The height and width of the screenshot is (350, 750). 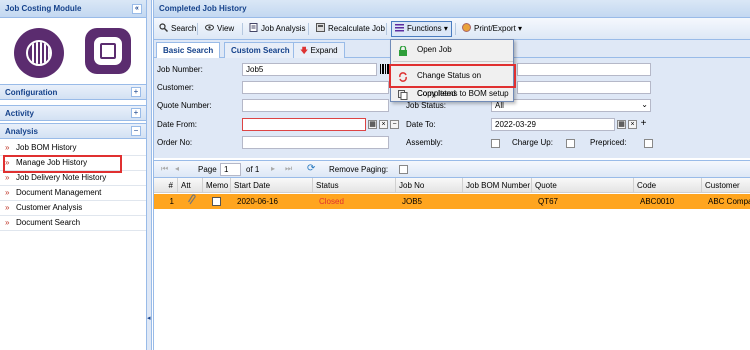 What do you see at coordinates (583, 185) in the screenshot?
I see `column-header-quote: Quote` at bounding box center [583, 185].